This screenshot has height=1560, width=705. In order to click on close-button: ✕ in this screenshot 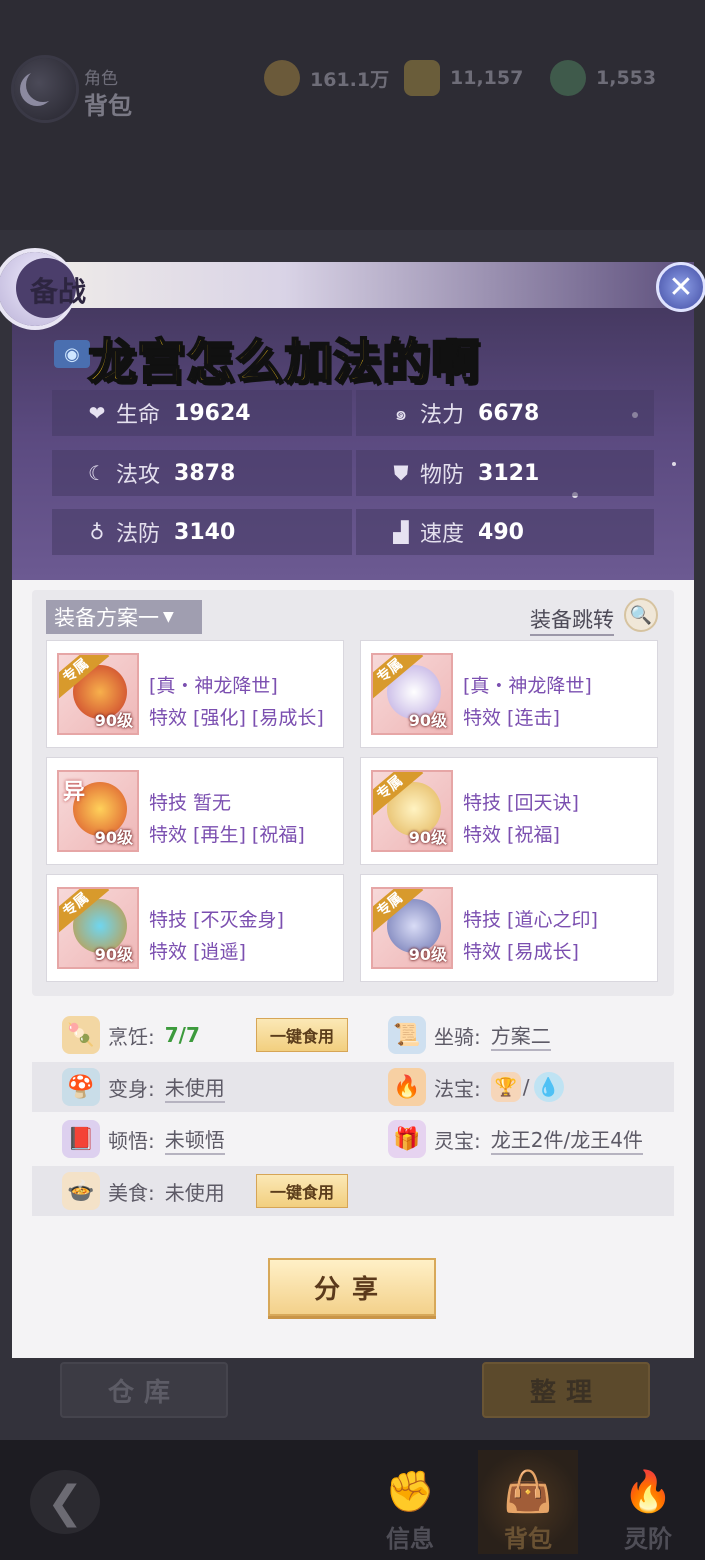, I will do `click(680, 287)`.